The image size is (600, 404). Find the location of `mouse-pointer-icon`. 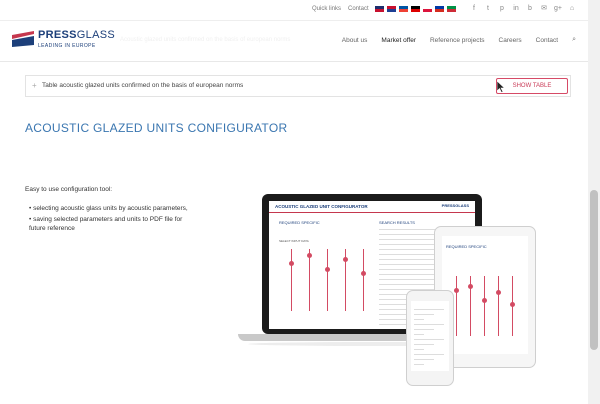

mouse-pointer-icon is located at coordinates (501, 87).